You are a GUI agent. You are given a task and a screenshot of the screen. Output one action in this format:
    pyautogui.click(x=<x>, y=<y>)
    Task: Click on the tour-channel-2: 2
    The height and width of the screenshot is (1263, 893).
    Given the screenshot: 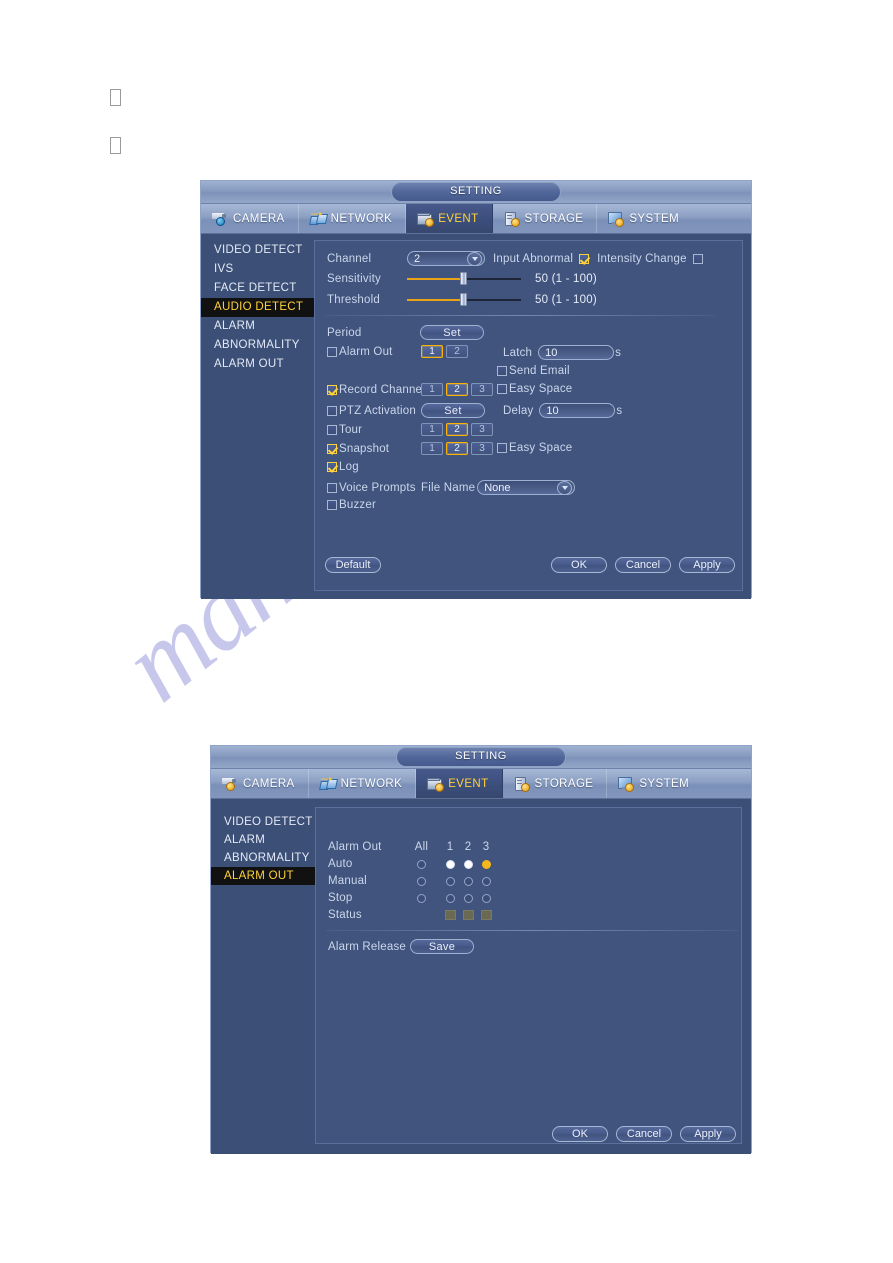 What is the action you would take?
    pyautogui.click(x=457, y=429)
    